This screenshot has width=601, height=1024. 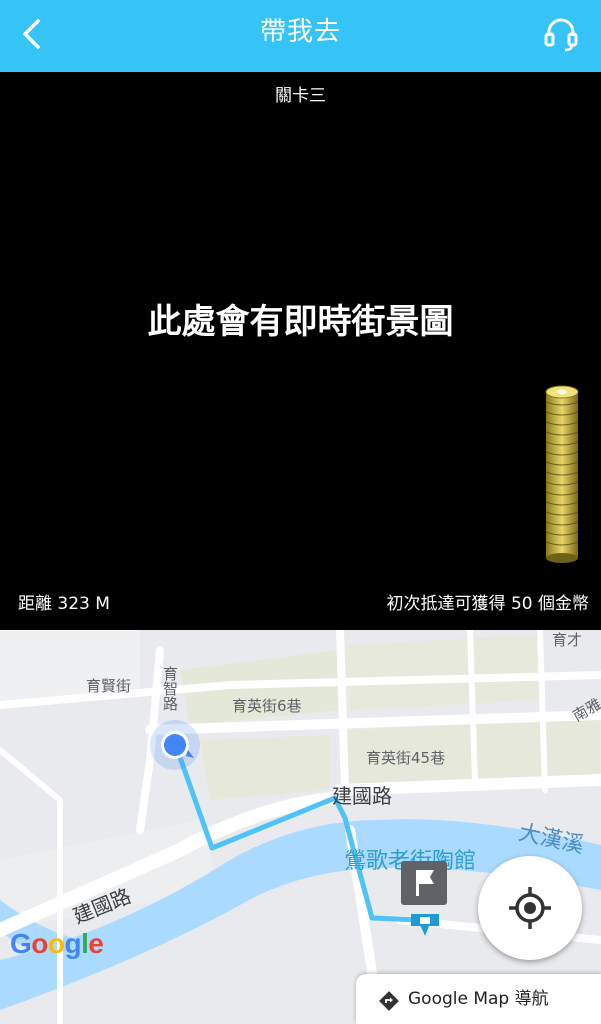 What do you see at coordinates (562, 474) in the screenshot?
I see `coin-stack-icon` at bounding box center [562, 474].